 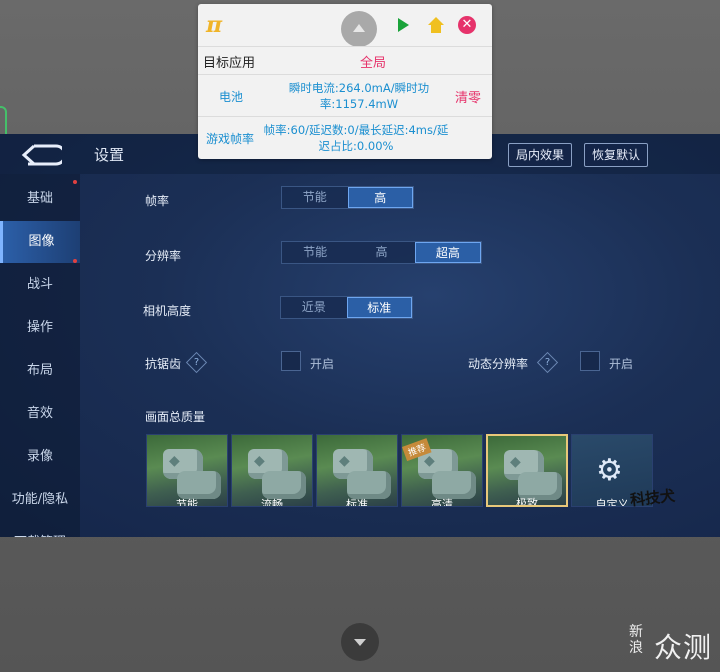 What do you see at coordinates (609, 470) in the screenshot?
I see `gear-icon: ⚙` at bounding box center [609, 470].